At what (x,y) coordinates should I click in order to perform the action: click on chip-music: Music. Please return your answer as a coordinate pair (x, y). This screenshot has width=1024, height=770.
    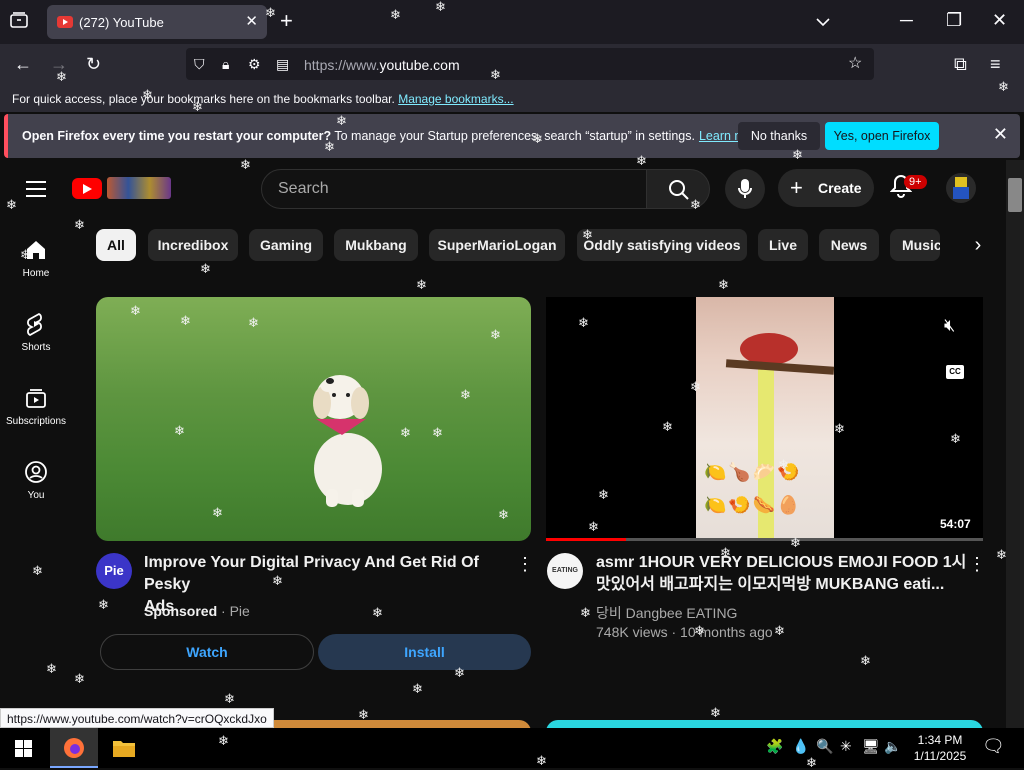
    Looking at the image, I should click on (915, 245).